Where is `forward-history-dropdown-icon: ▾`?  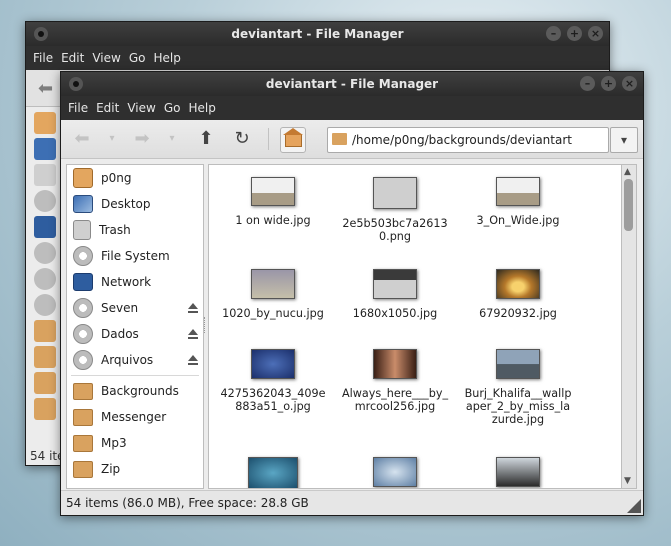
forward-history-dropdown-icon: ▾ is located at coordinates (172, 139).